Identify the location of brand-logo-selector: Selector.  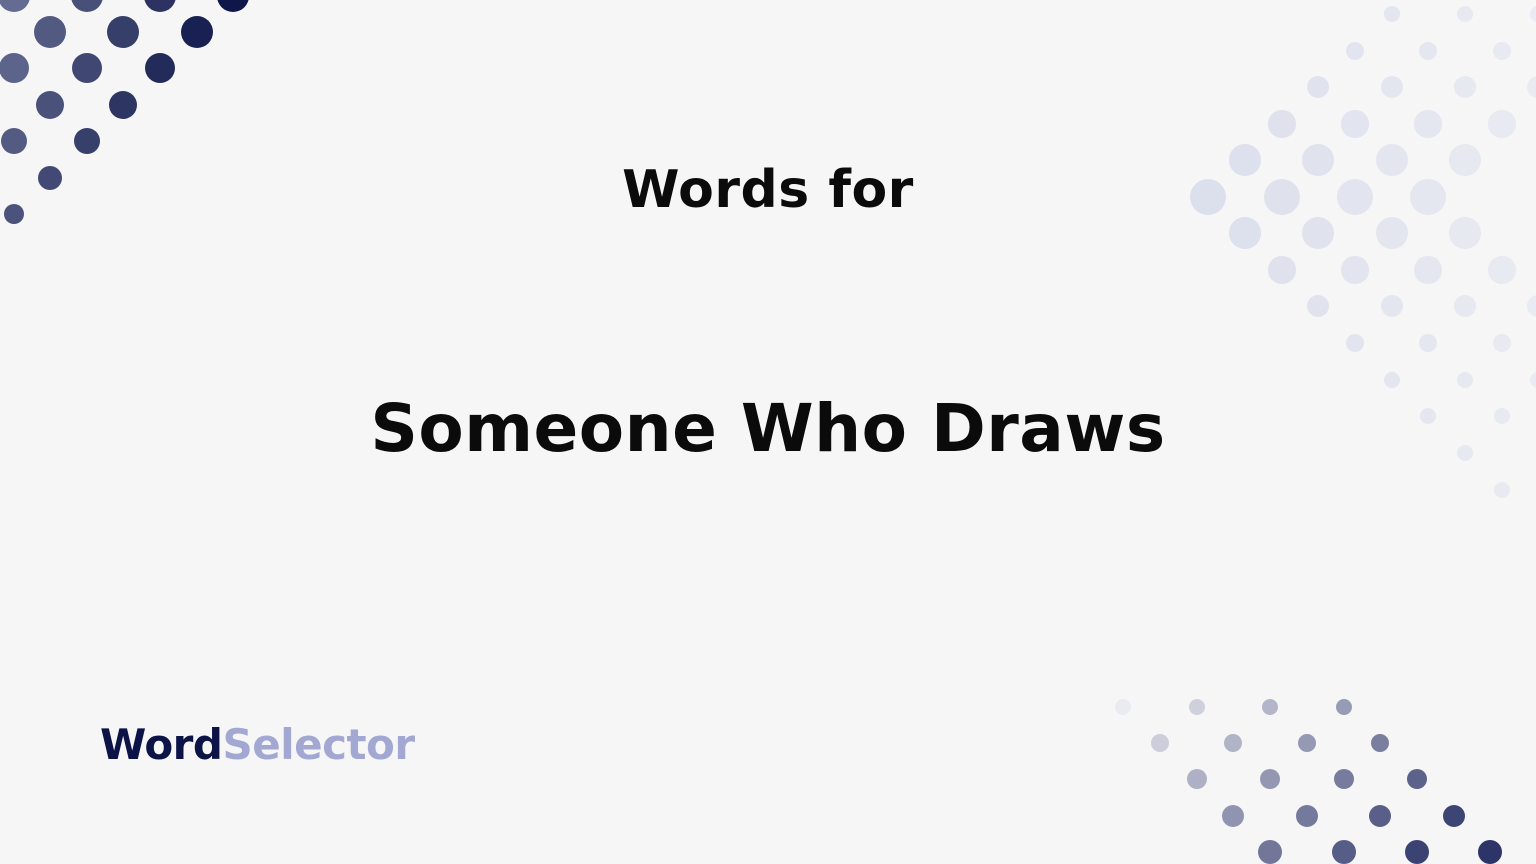
(318, 744).